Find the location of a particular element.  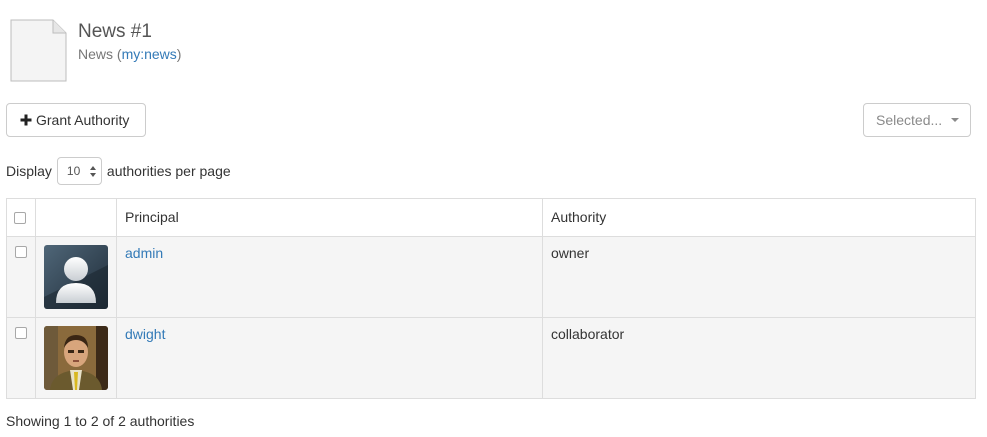

caret-down-icon is located at coordinates (955, 120).